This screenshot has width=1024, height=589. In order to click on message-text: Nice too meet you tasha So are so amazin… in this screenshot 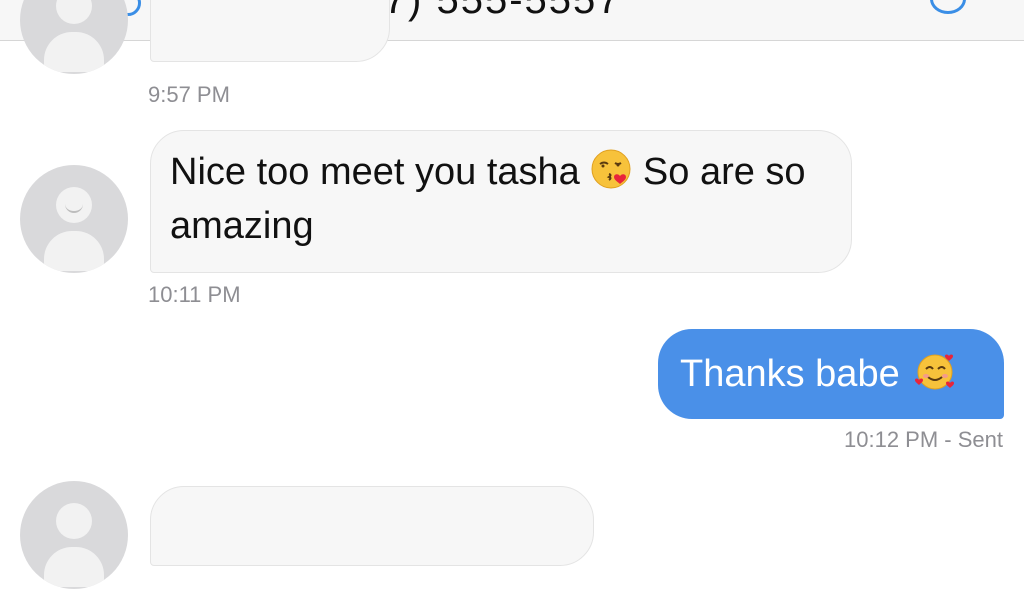, I will do `click(501, 199)`.